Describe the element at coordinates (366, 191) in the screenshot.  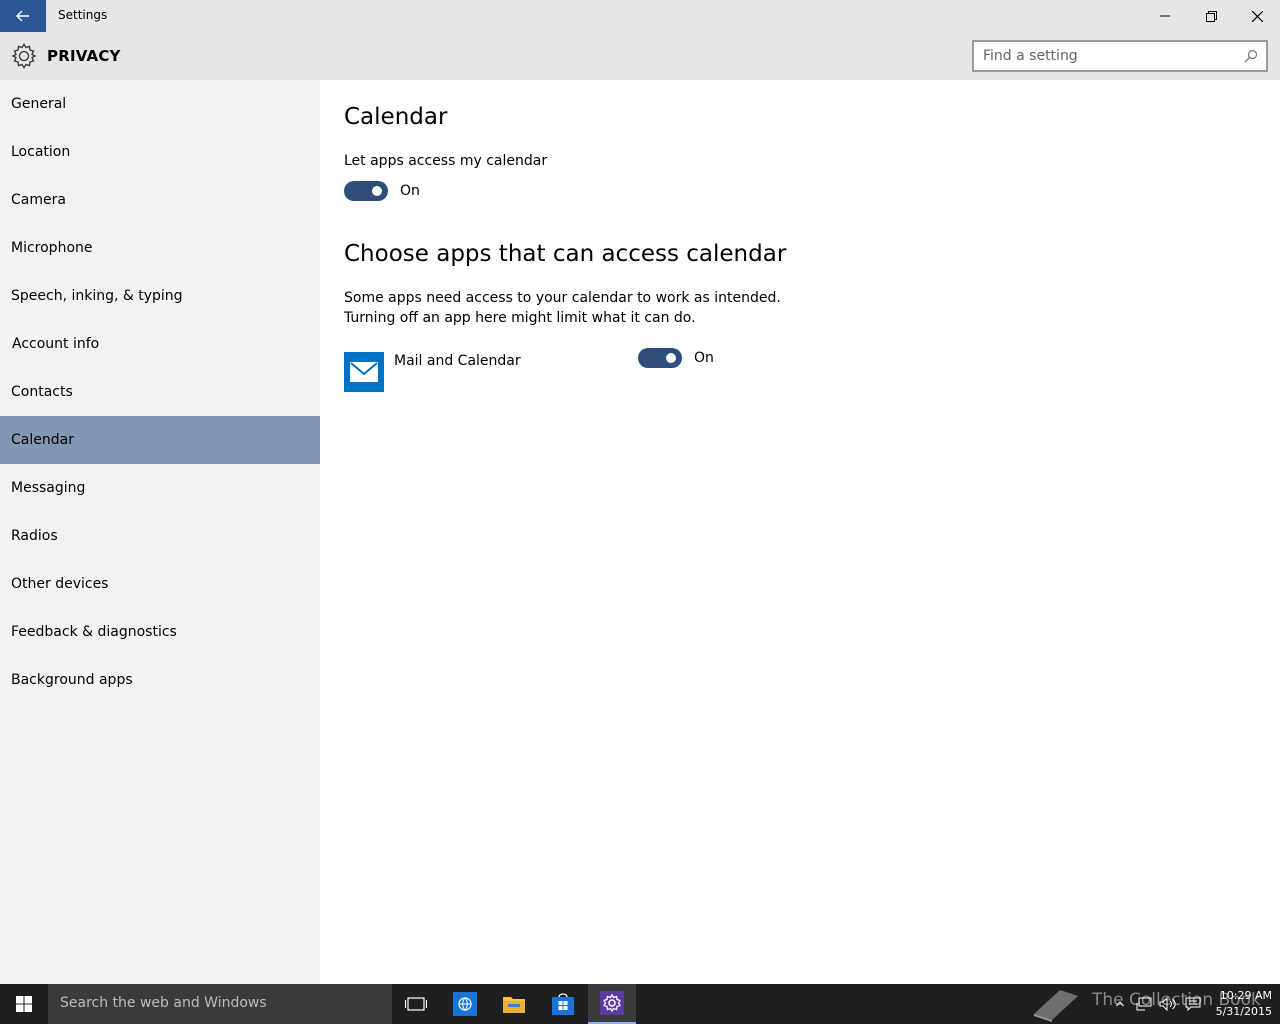
I see `access-toggle` at that location.